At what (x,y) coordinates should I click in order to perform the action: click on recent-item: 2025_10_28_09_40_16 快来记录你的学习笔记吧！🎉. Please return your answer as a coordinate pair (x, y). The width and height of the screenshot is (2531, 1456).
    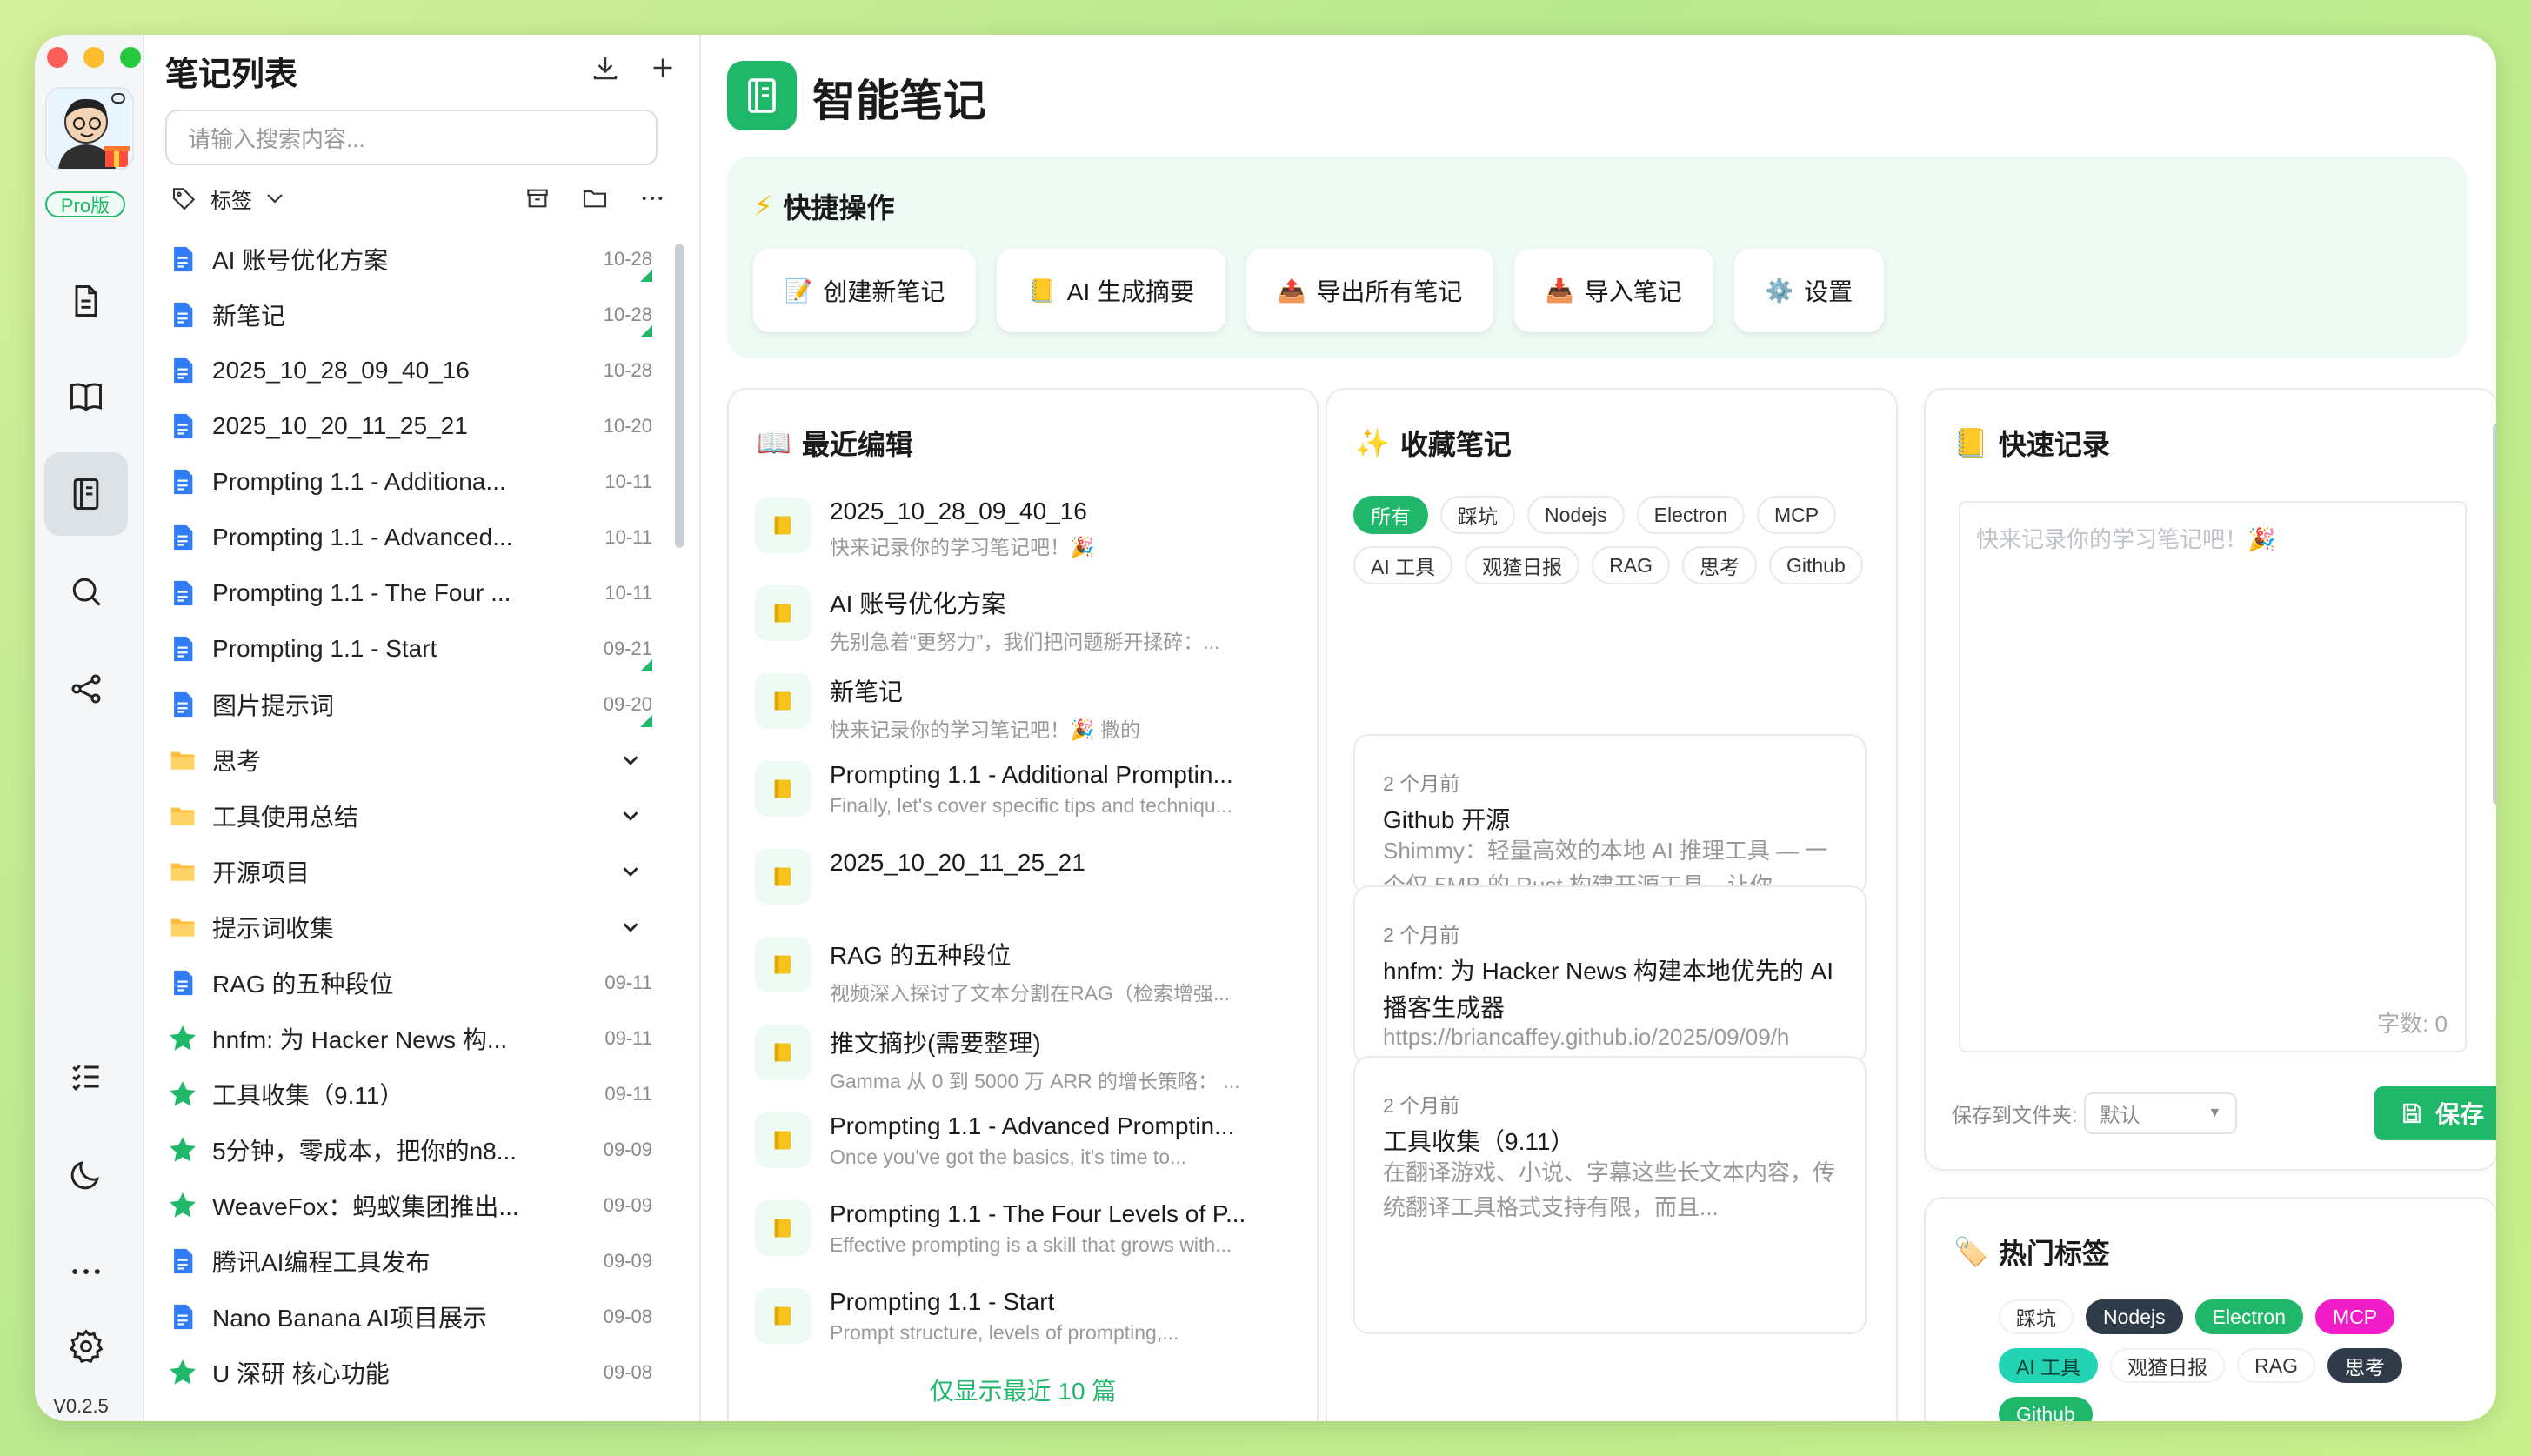
    Looking at the image, I should click on (1016, 533).